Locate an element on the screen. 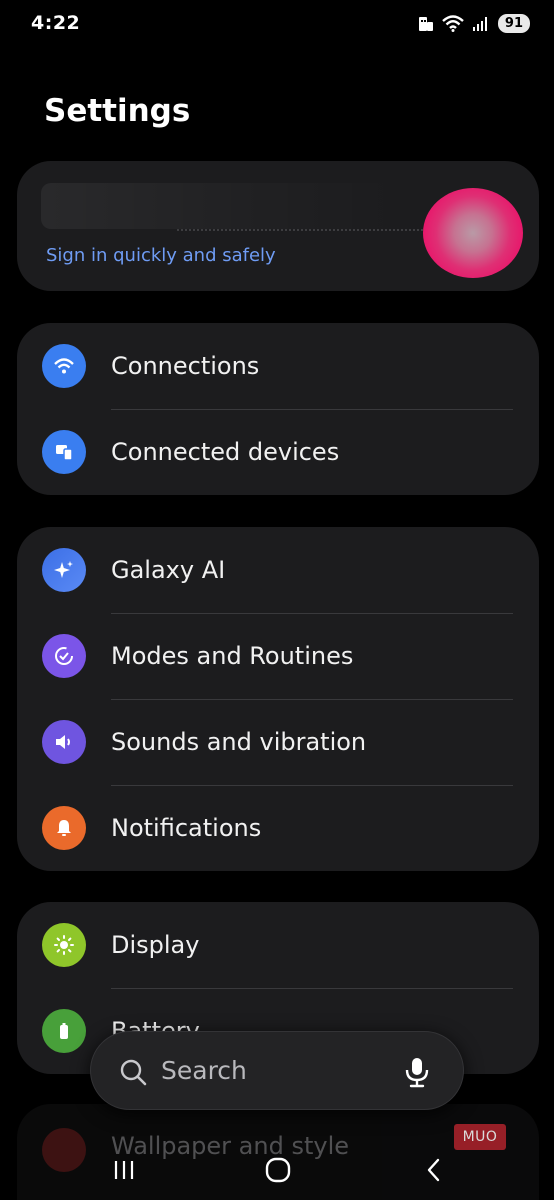  bell-icon is located at coordinates (64, 828).